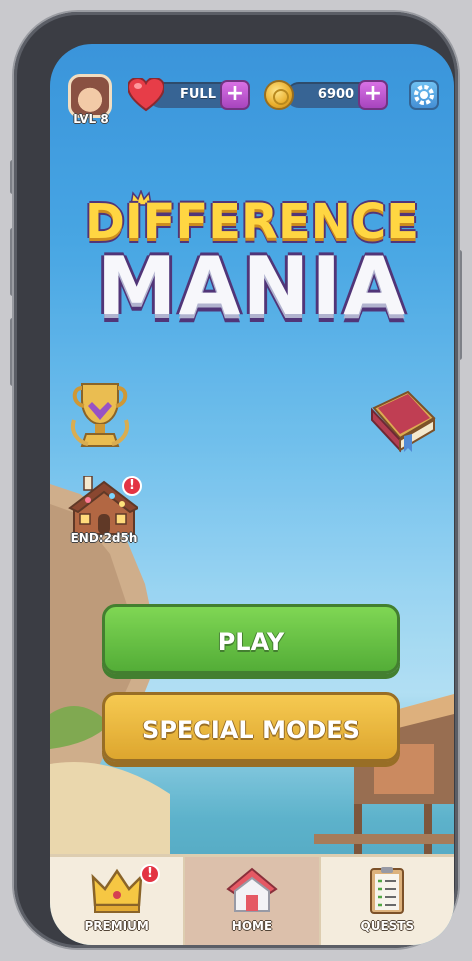 This screenshot has height=961, width=472. Describe the element at coordinates (279, 95) in the screenshot. I see `coin-icon` at that location.